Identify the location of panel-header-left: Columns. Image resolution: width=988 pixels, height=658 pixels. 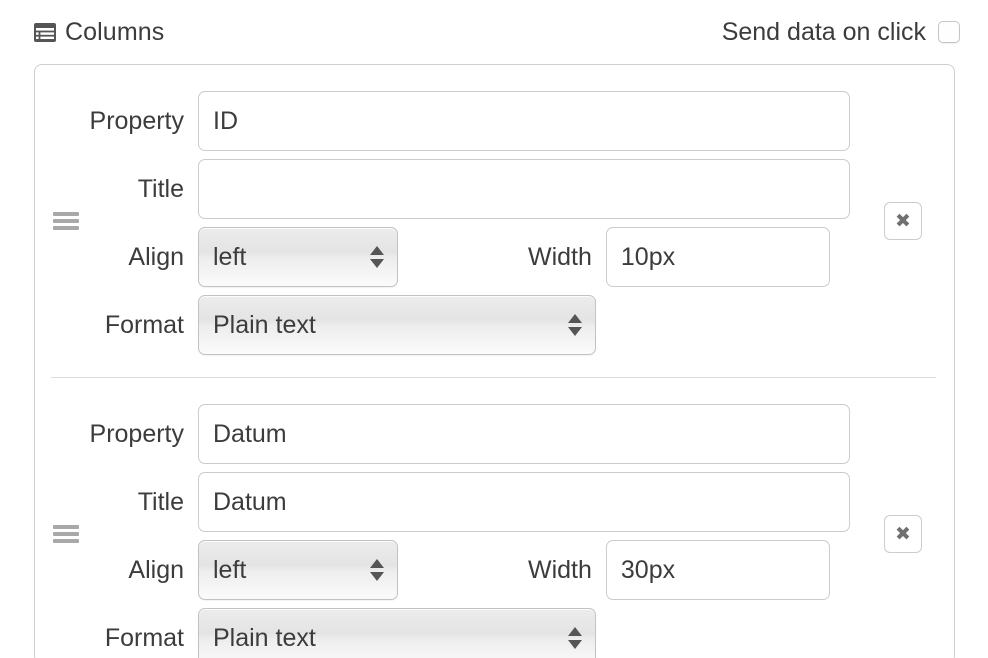
(99, 31).